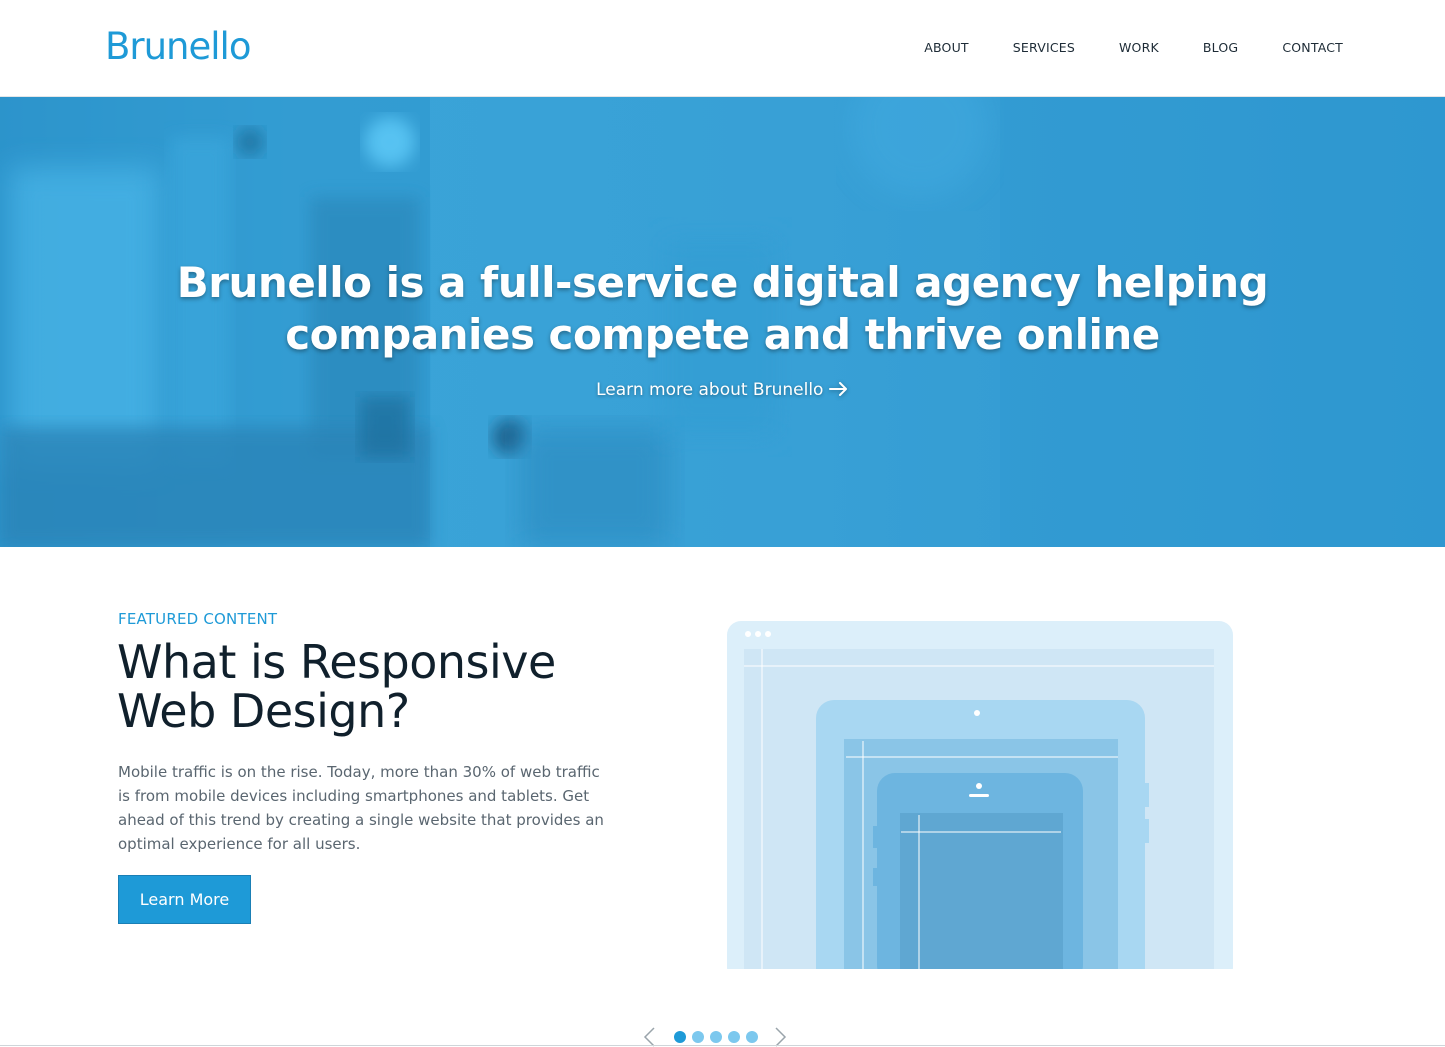  I want to click on responsive-devices-illustration, so click(980, 795).